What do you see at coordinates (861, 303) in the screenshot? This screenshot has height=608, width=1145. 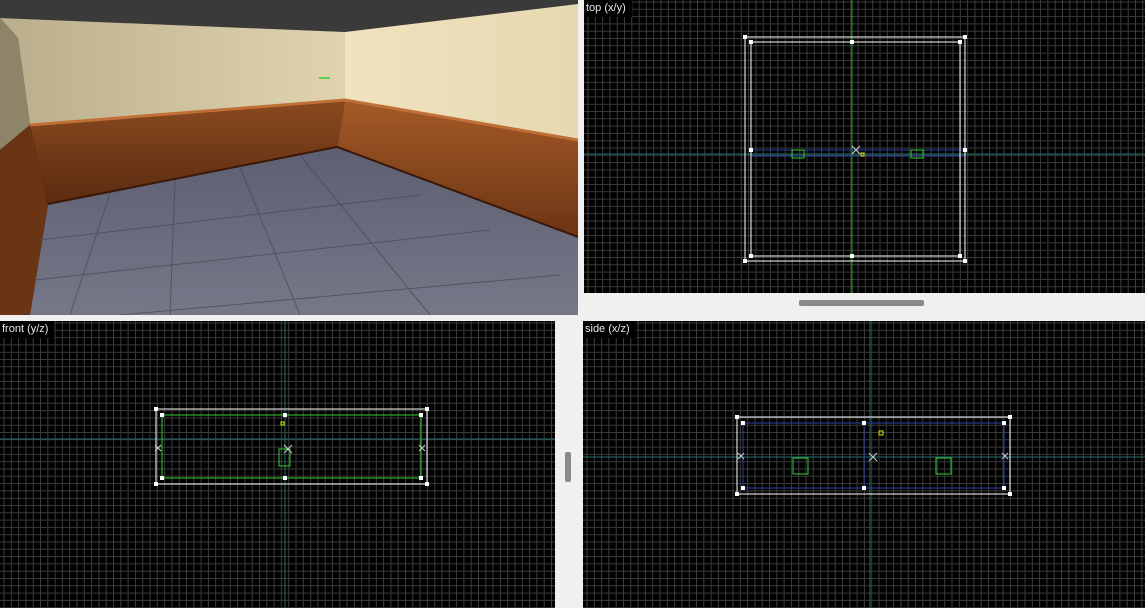 I see `top-viewport-hscroll` at bounding box center [861, 303].